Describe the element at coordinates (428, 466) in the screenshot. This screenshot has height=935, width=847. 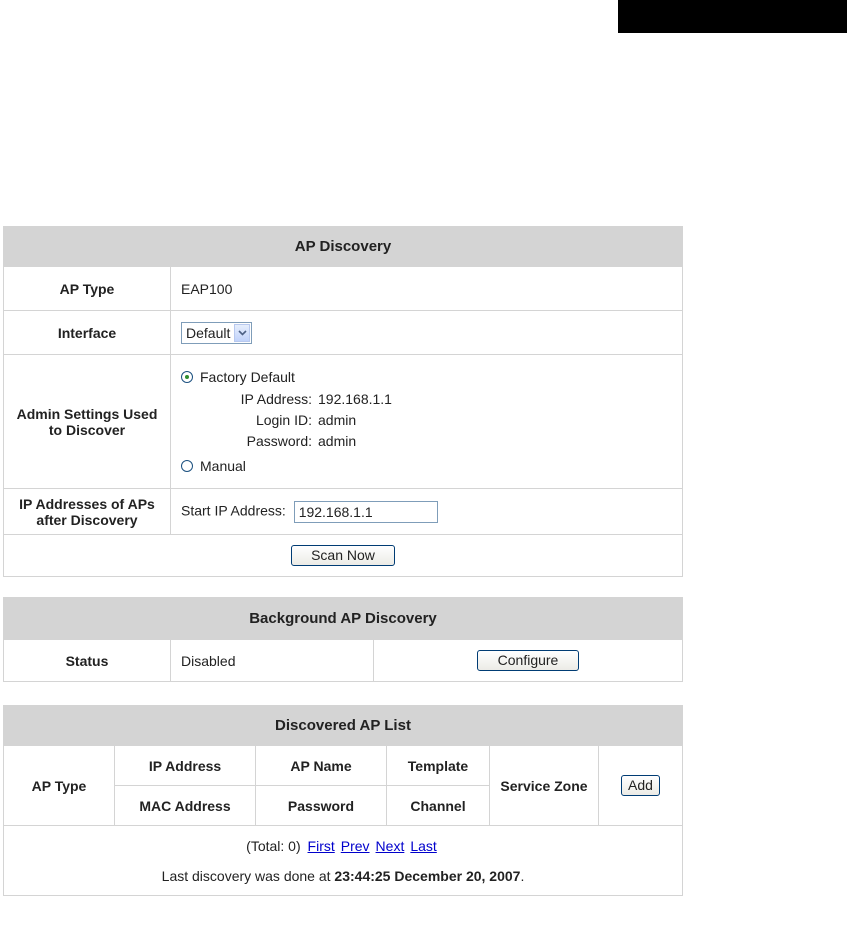
I see `manual-option: Manual` at that location.